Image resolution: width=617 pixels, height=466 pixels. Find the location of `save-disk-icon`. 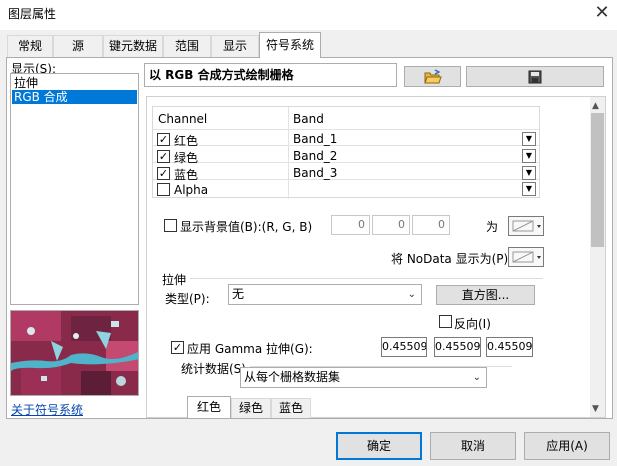

save-disk-icon is located at coordinates (535, 77).